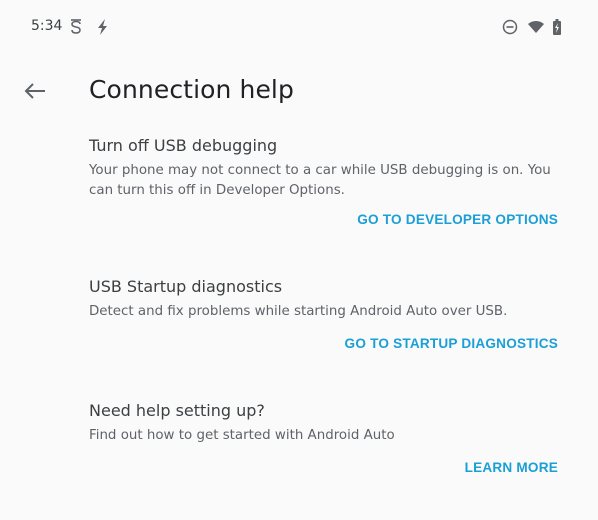 Image resolution: width=598 pixels, height=520 pixels. I want to click on status-time: 5:34, so click(47, 26).